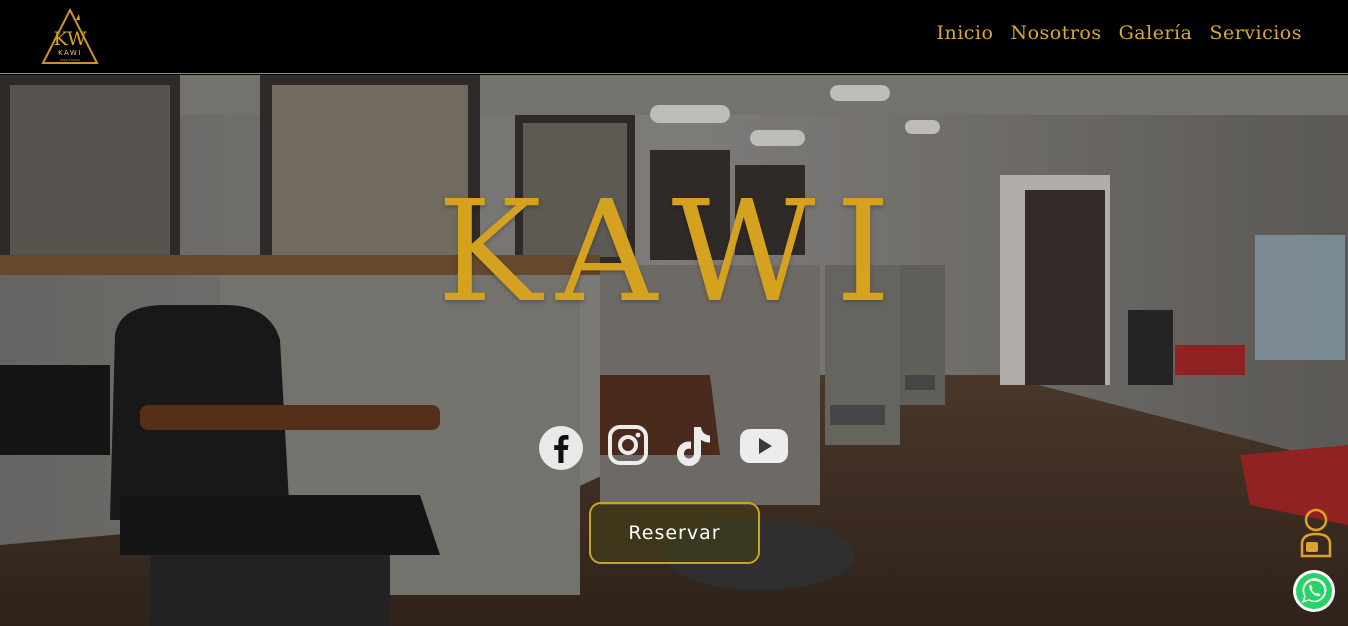 This screenshot has height=626, width=1348. Describe the element at coordinates (70, 53) in the screenshot. I see `svg-text: KAWI` at that location.